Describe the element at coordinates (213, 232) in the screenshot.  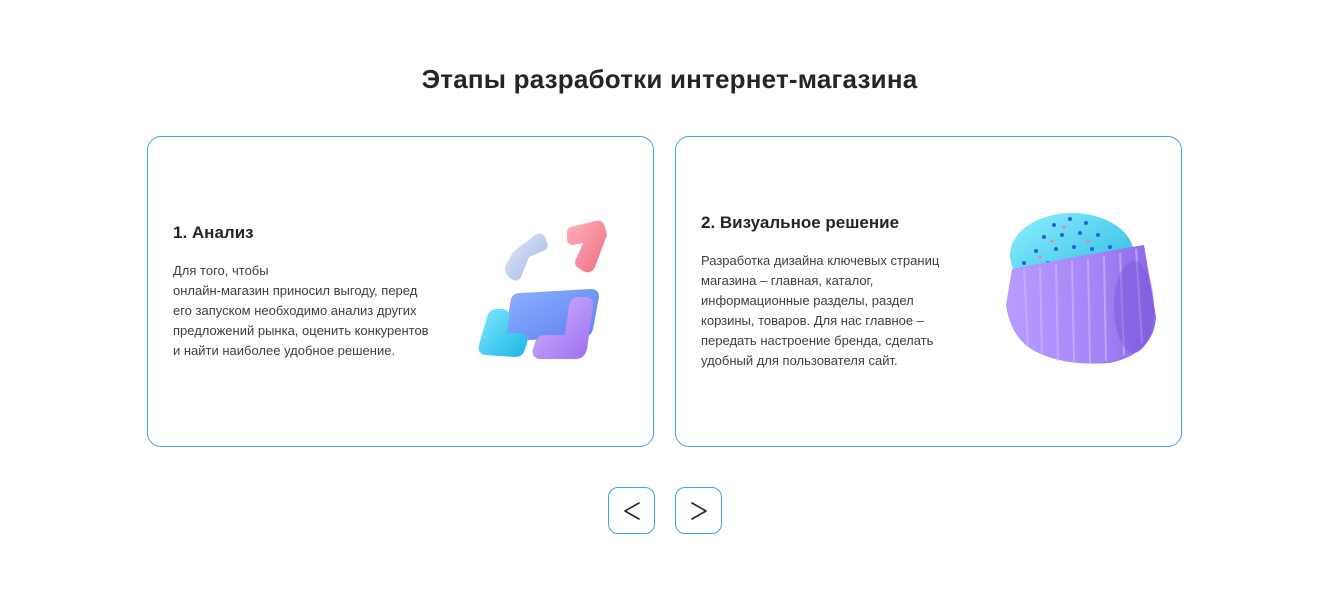
I see `card-title: 1. Анализ` at that location.